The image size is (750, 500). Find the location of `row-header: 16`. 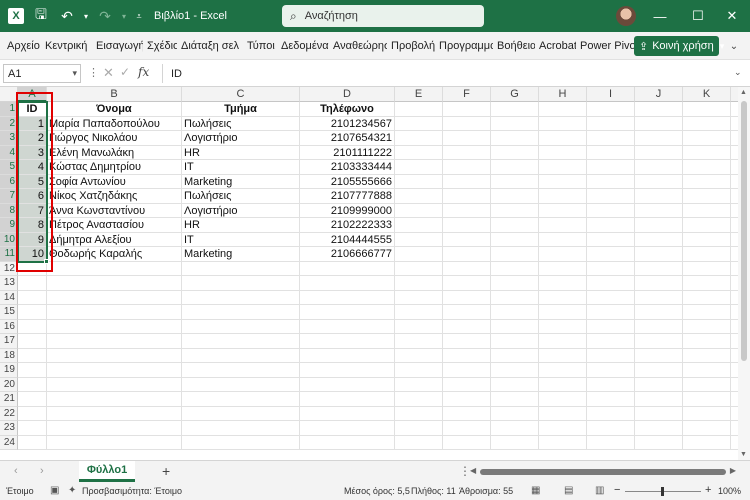

row-header: 16 is located at coordinates (9, 326).